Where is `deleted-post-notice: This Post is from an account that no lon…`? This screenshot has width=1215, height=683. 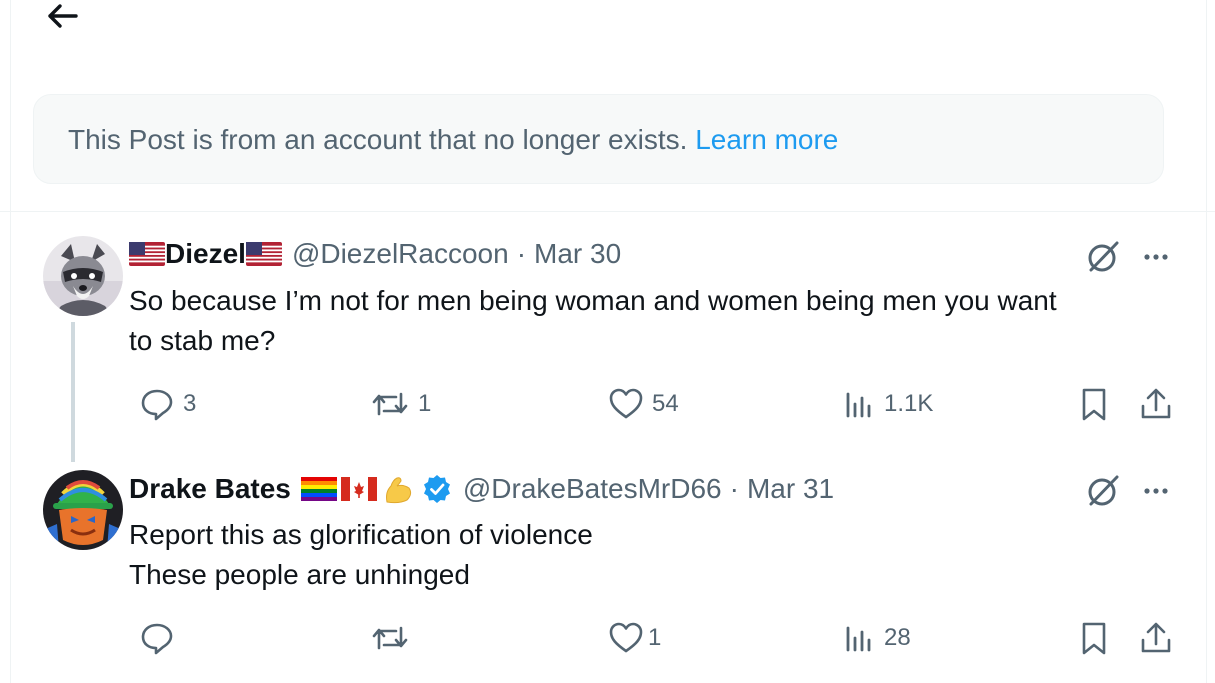
deleted-post-notice: This Post is from an account that no lon… is located at coordinates (598, 139).